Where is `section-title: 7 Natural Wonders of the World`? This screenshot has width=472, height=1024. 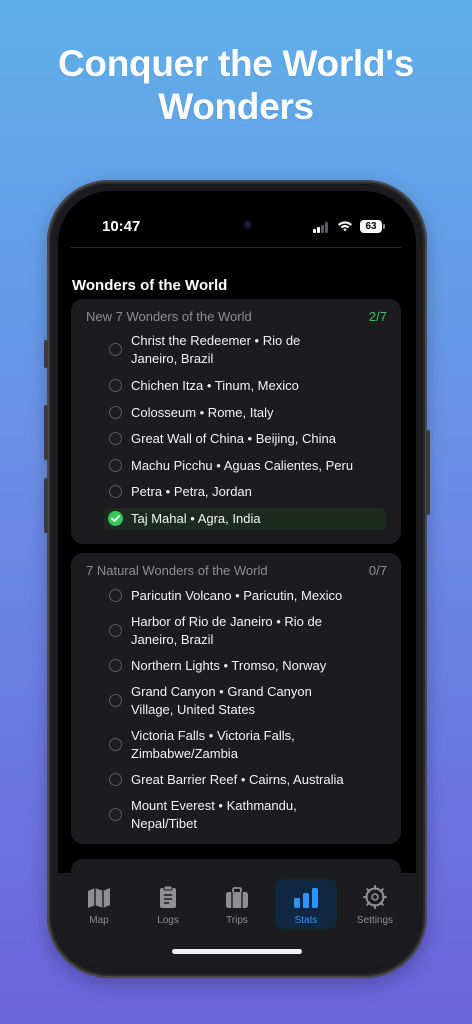
section-title: 7 Natural Wonders of the World is located at coordinates (177, 570).